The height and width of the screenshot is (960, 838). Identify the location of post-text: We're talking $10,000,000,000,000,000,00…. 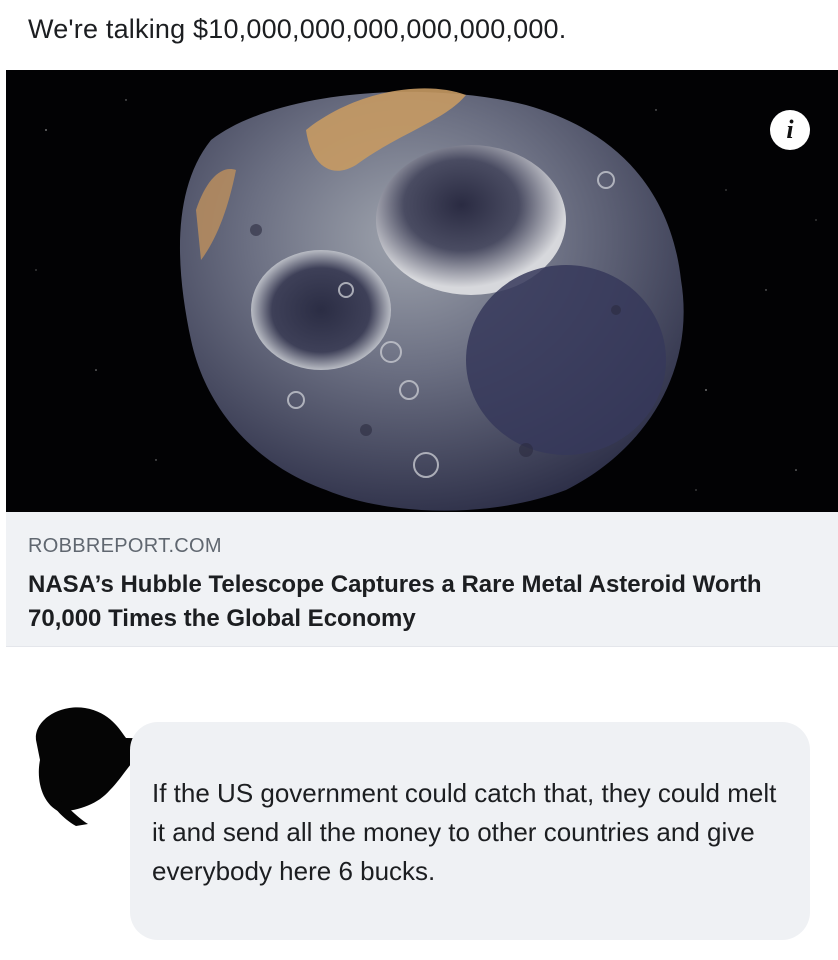
(297, 29).